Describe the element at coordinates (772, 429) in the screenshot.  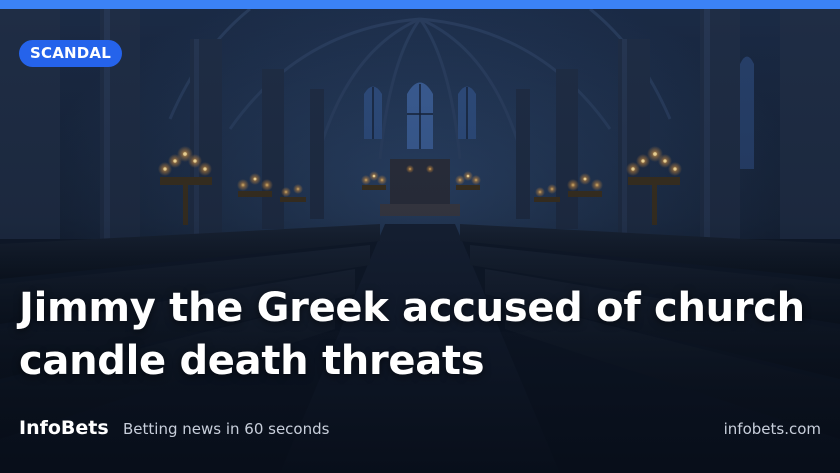
I see `site-domain-link: infobets.com` at that location.